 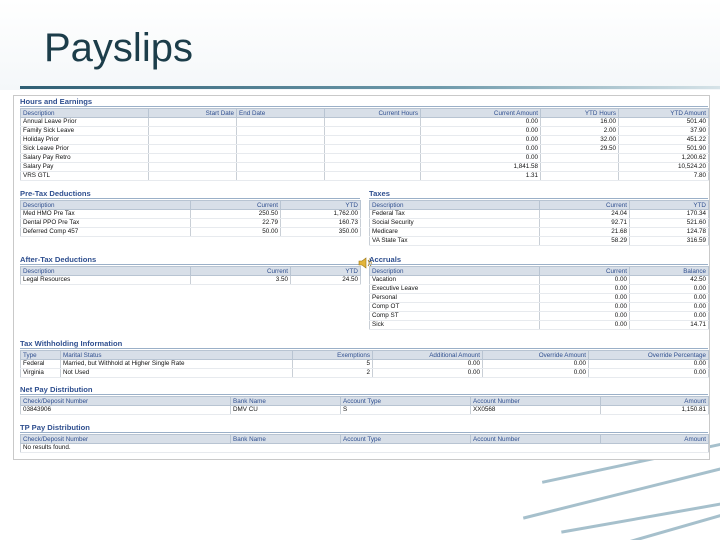 I want to click on table-cell: 521.60, so click(x=669, y=223).